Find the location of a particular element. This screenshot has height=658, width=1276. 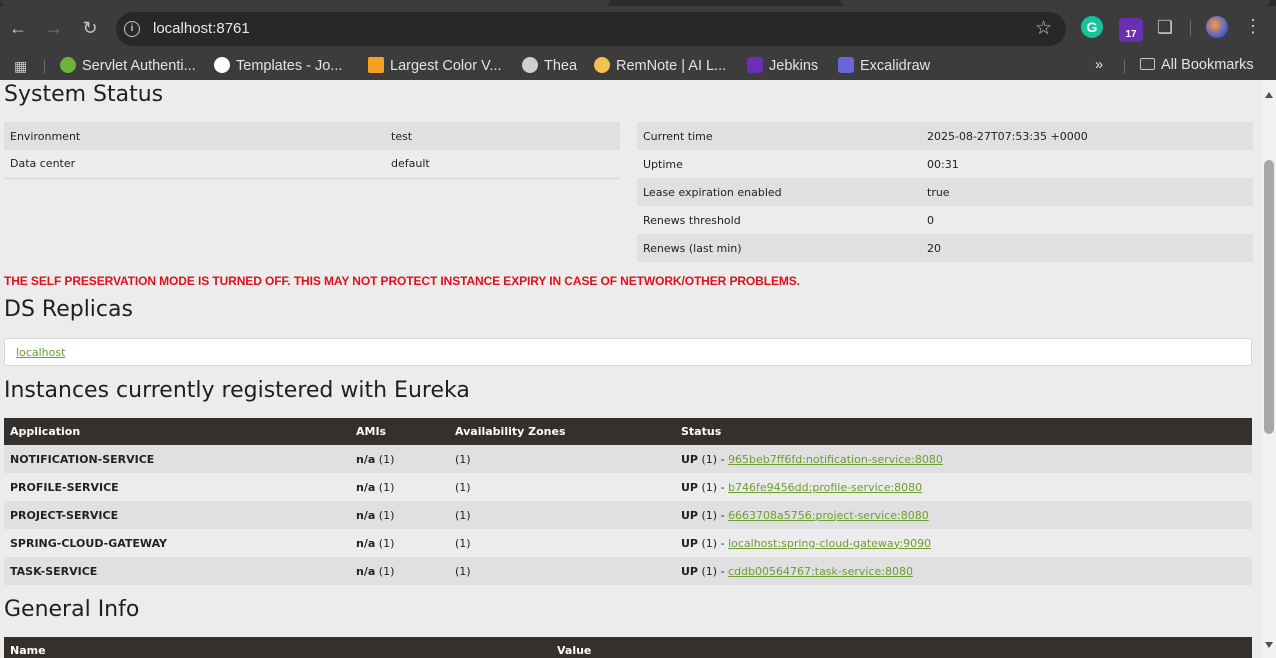

back-icon: ← is located at coordinates (18, 28).